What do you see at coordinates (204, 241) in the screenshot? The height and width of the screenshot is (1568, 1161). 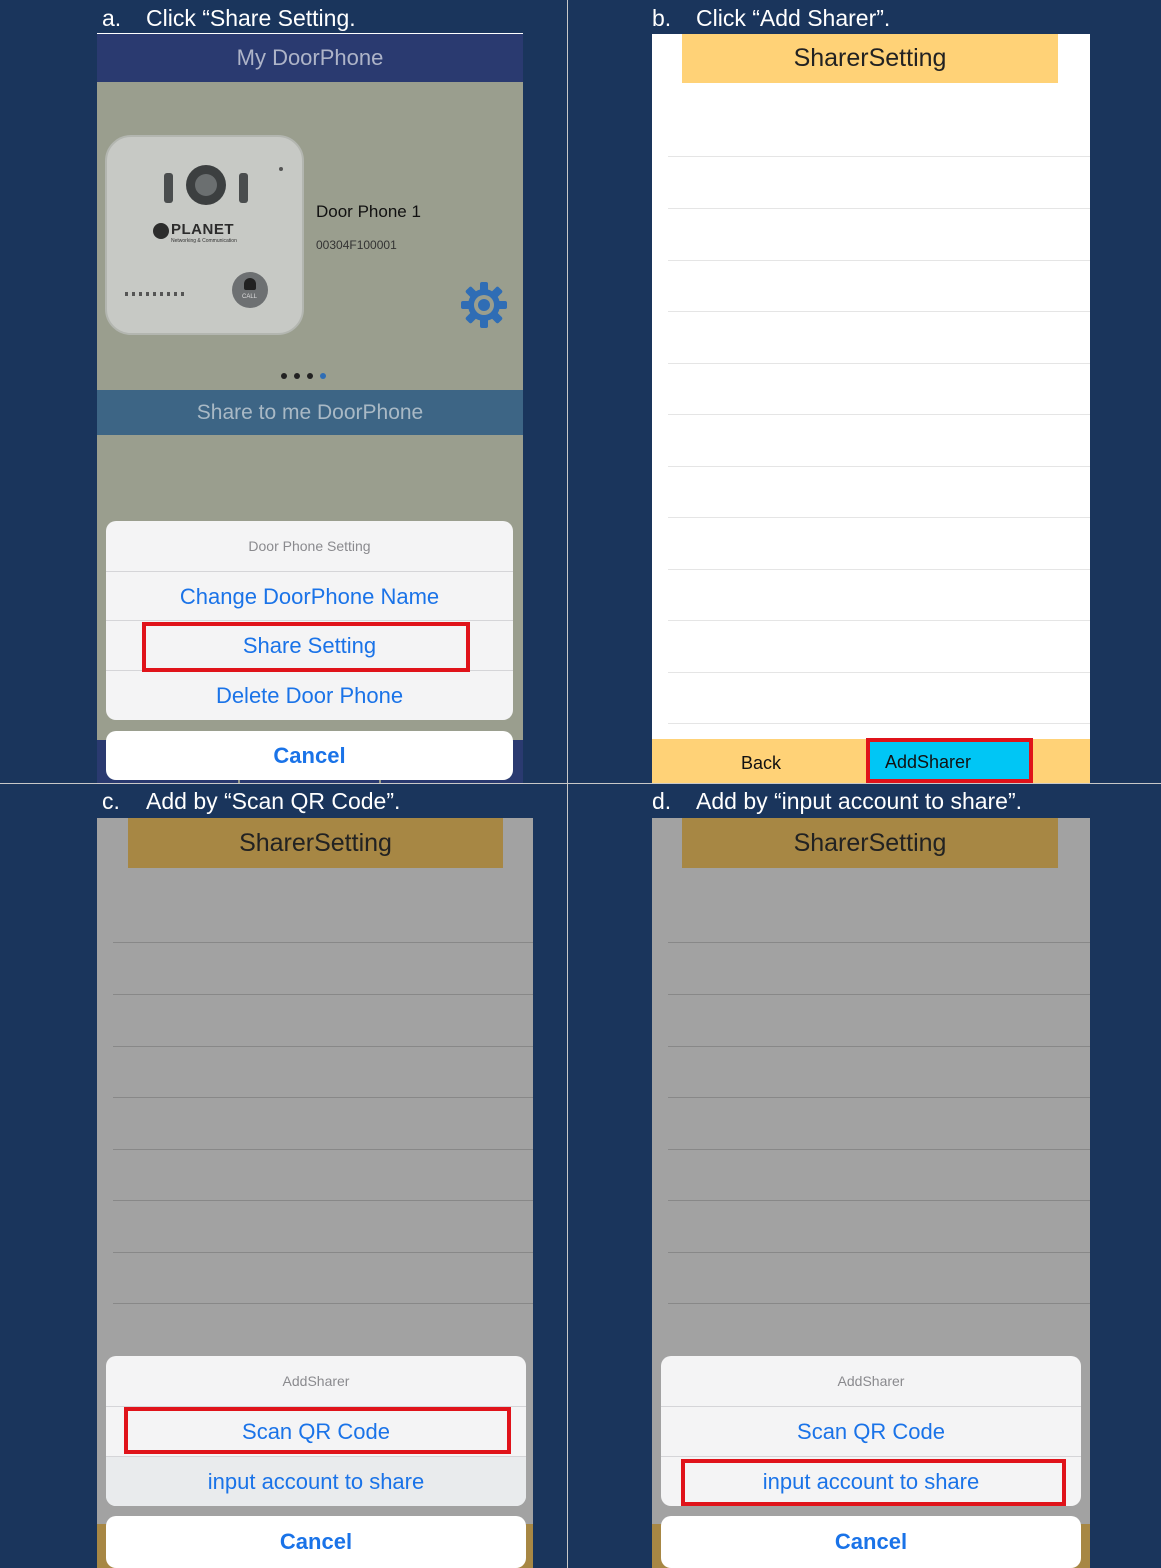 I see `brand-tagline: Networking & Communication` at bounding box center [204, 241].